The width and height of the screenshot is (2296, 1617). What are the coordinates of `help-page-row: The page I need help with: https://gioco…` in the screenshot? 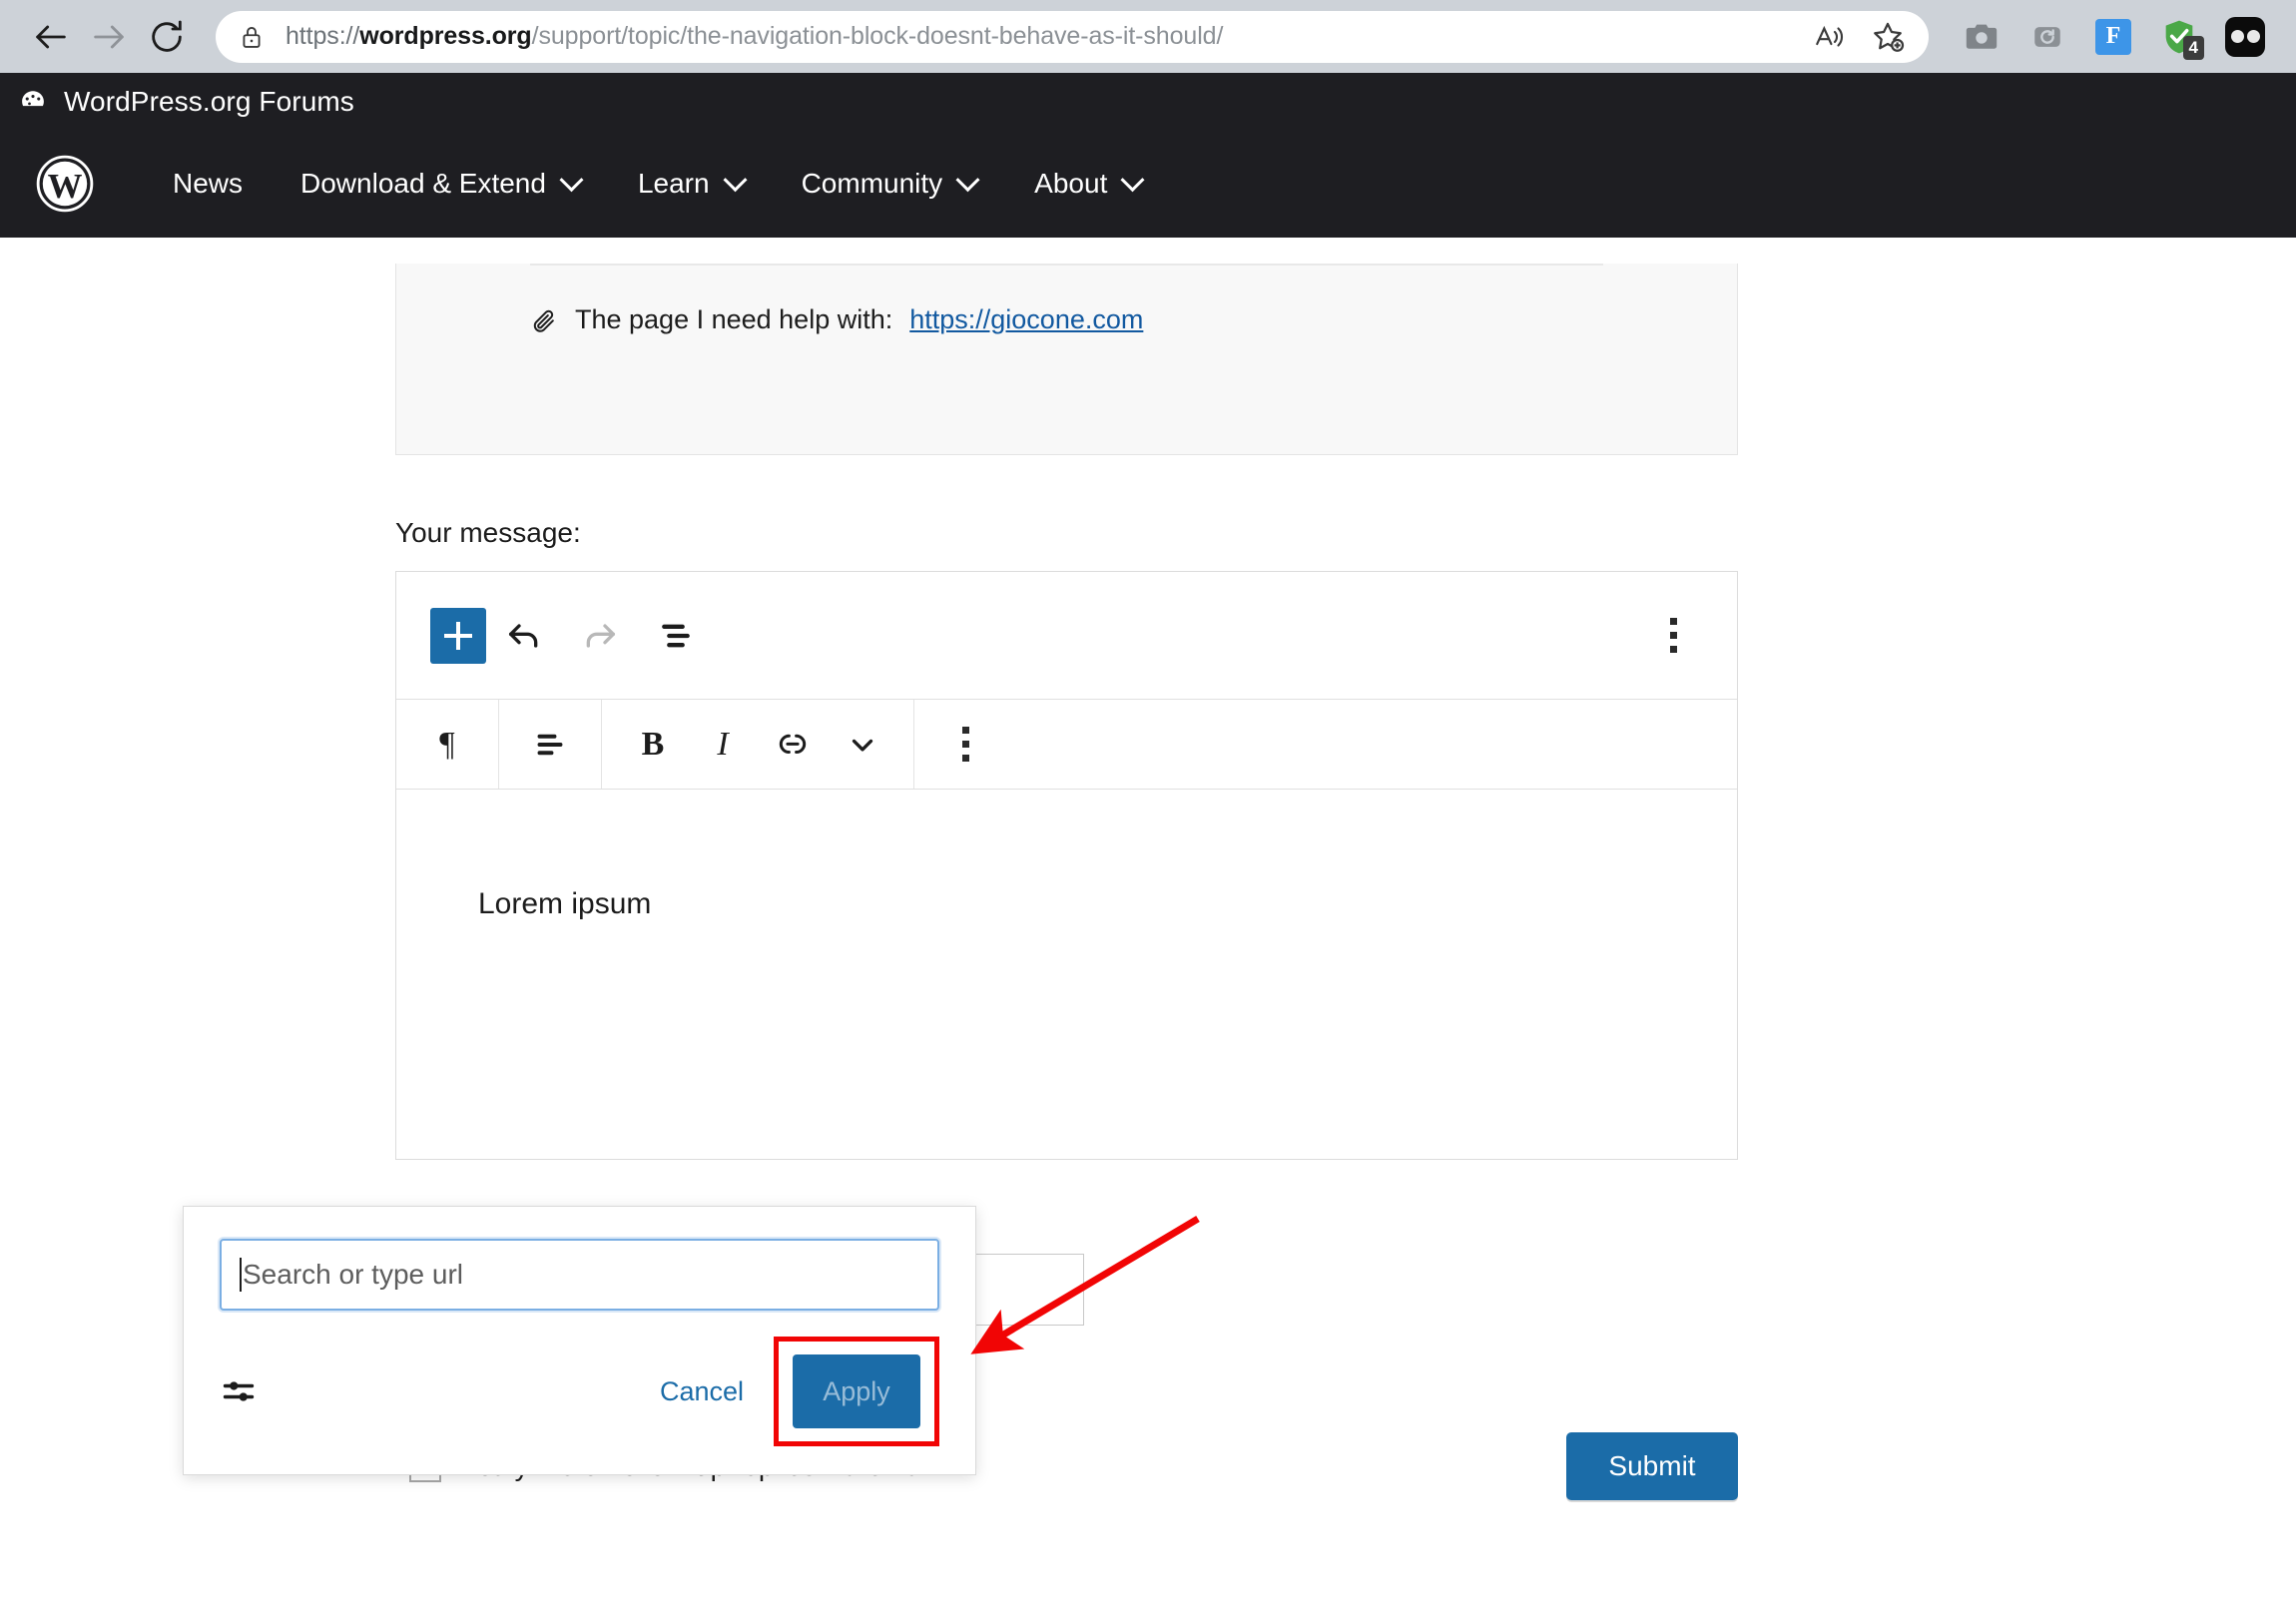 It's located at (1066, 319).